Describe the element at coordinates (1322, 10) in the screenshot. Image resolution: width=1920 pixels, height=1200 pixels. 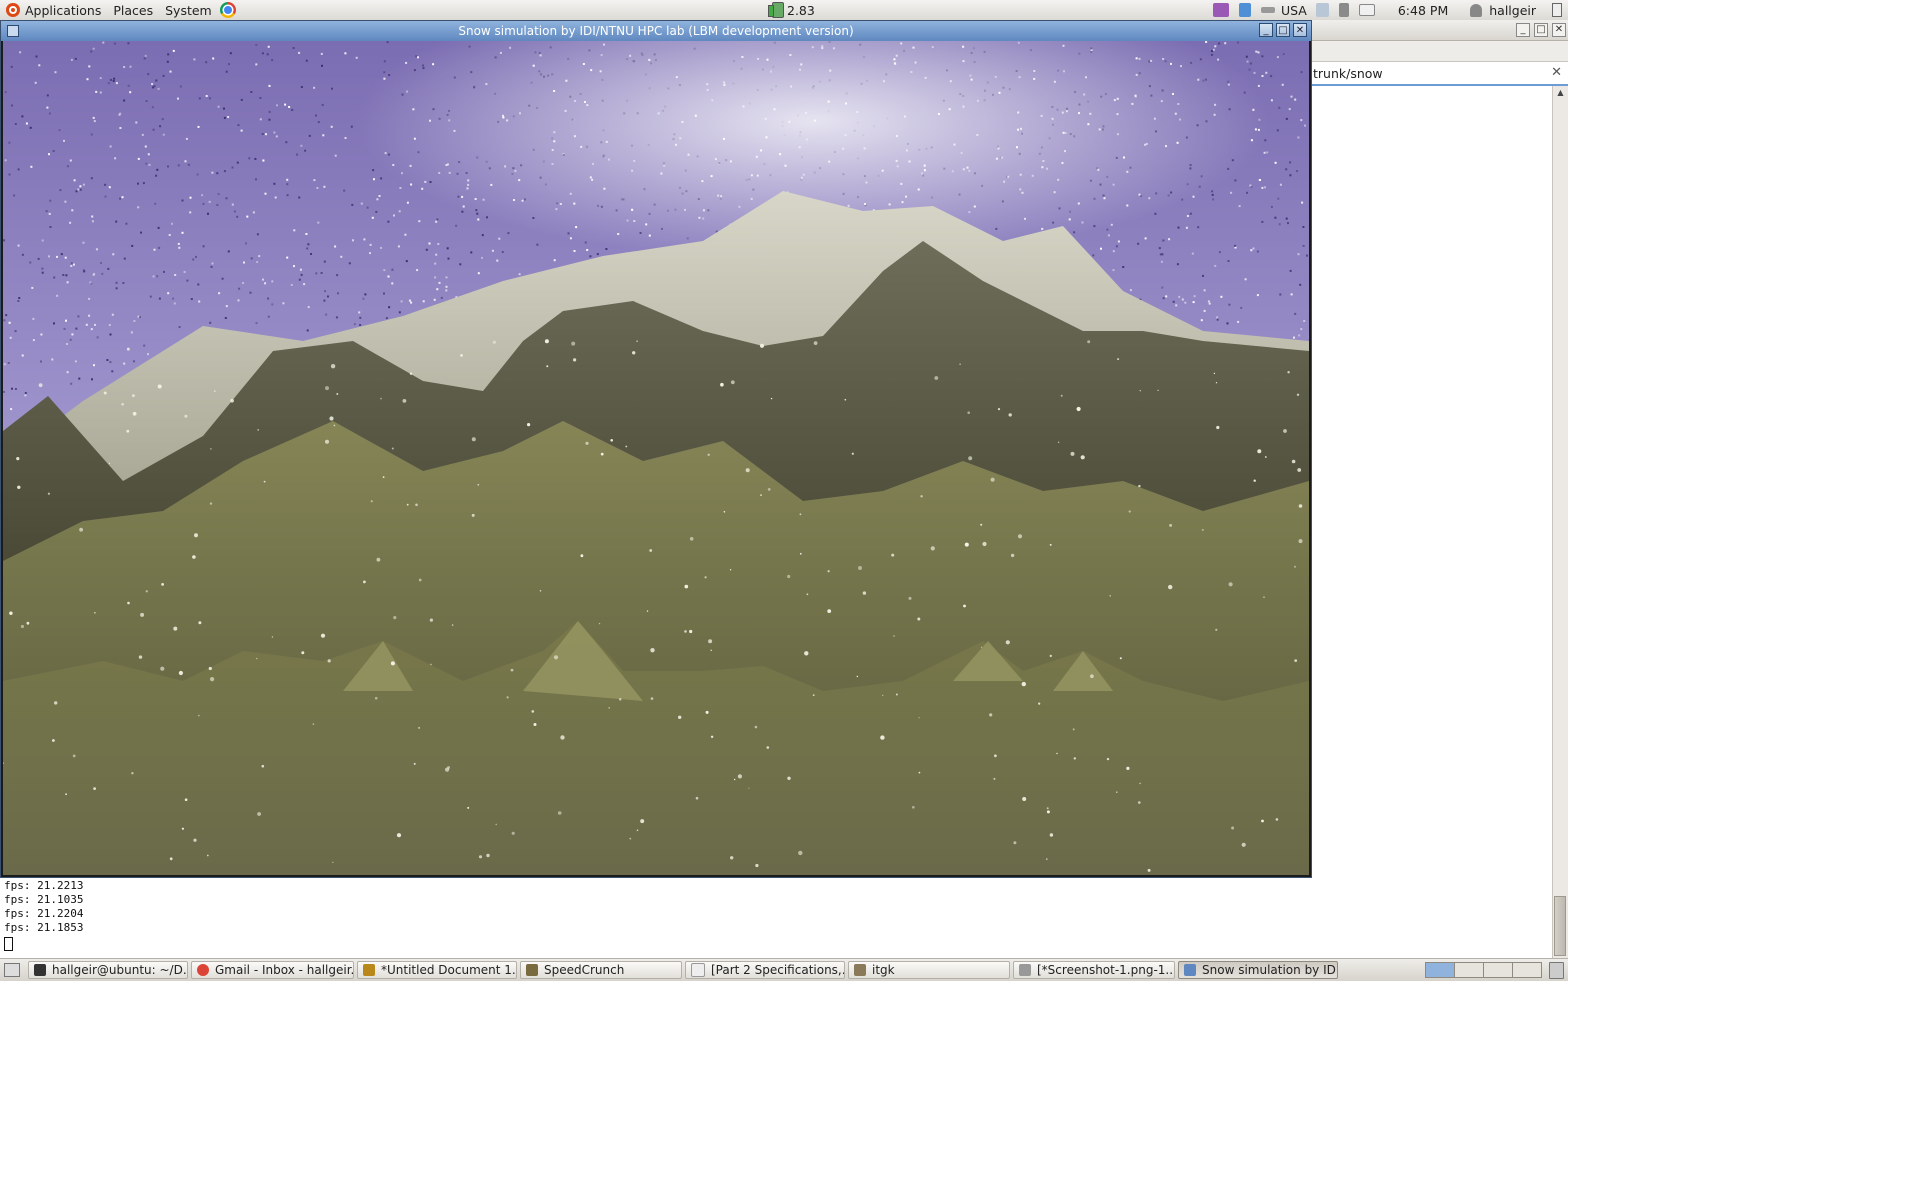
I see `search-icon` at that location.